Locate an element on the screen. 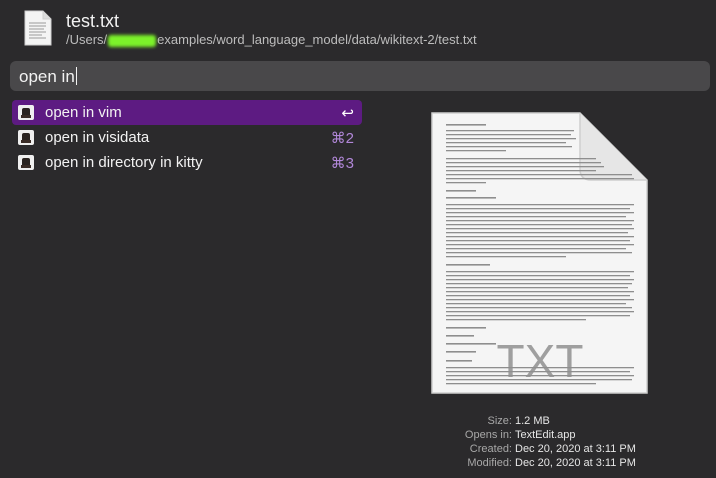 This screenshot has height=478, width=716. return-key-shortcut: ↩ is located at coordinates (347, 113).